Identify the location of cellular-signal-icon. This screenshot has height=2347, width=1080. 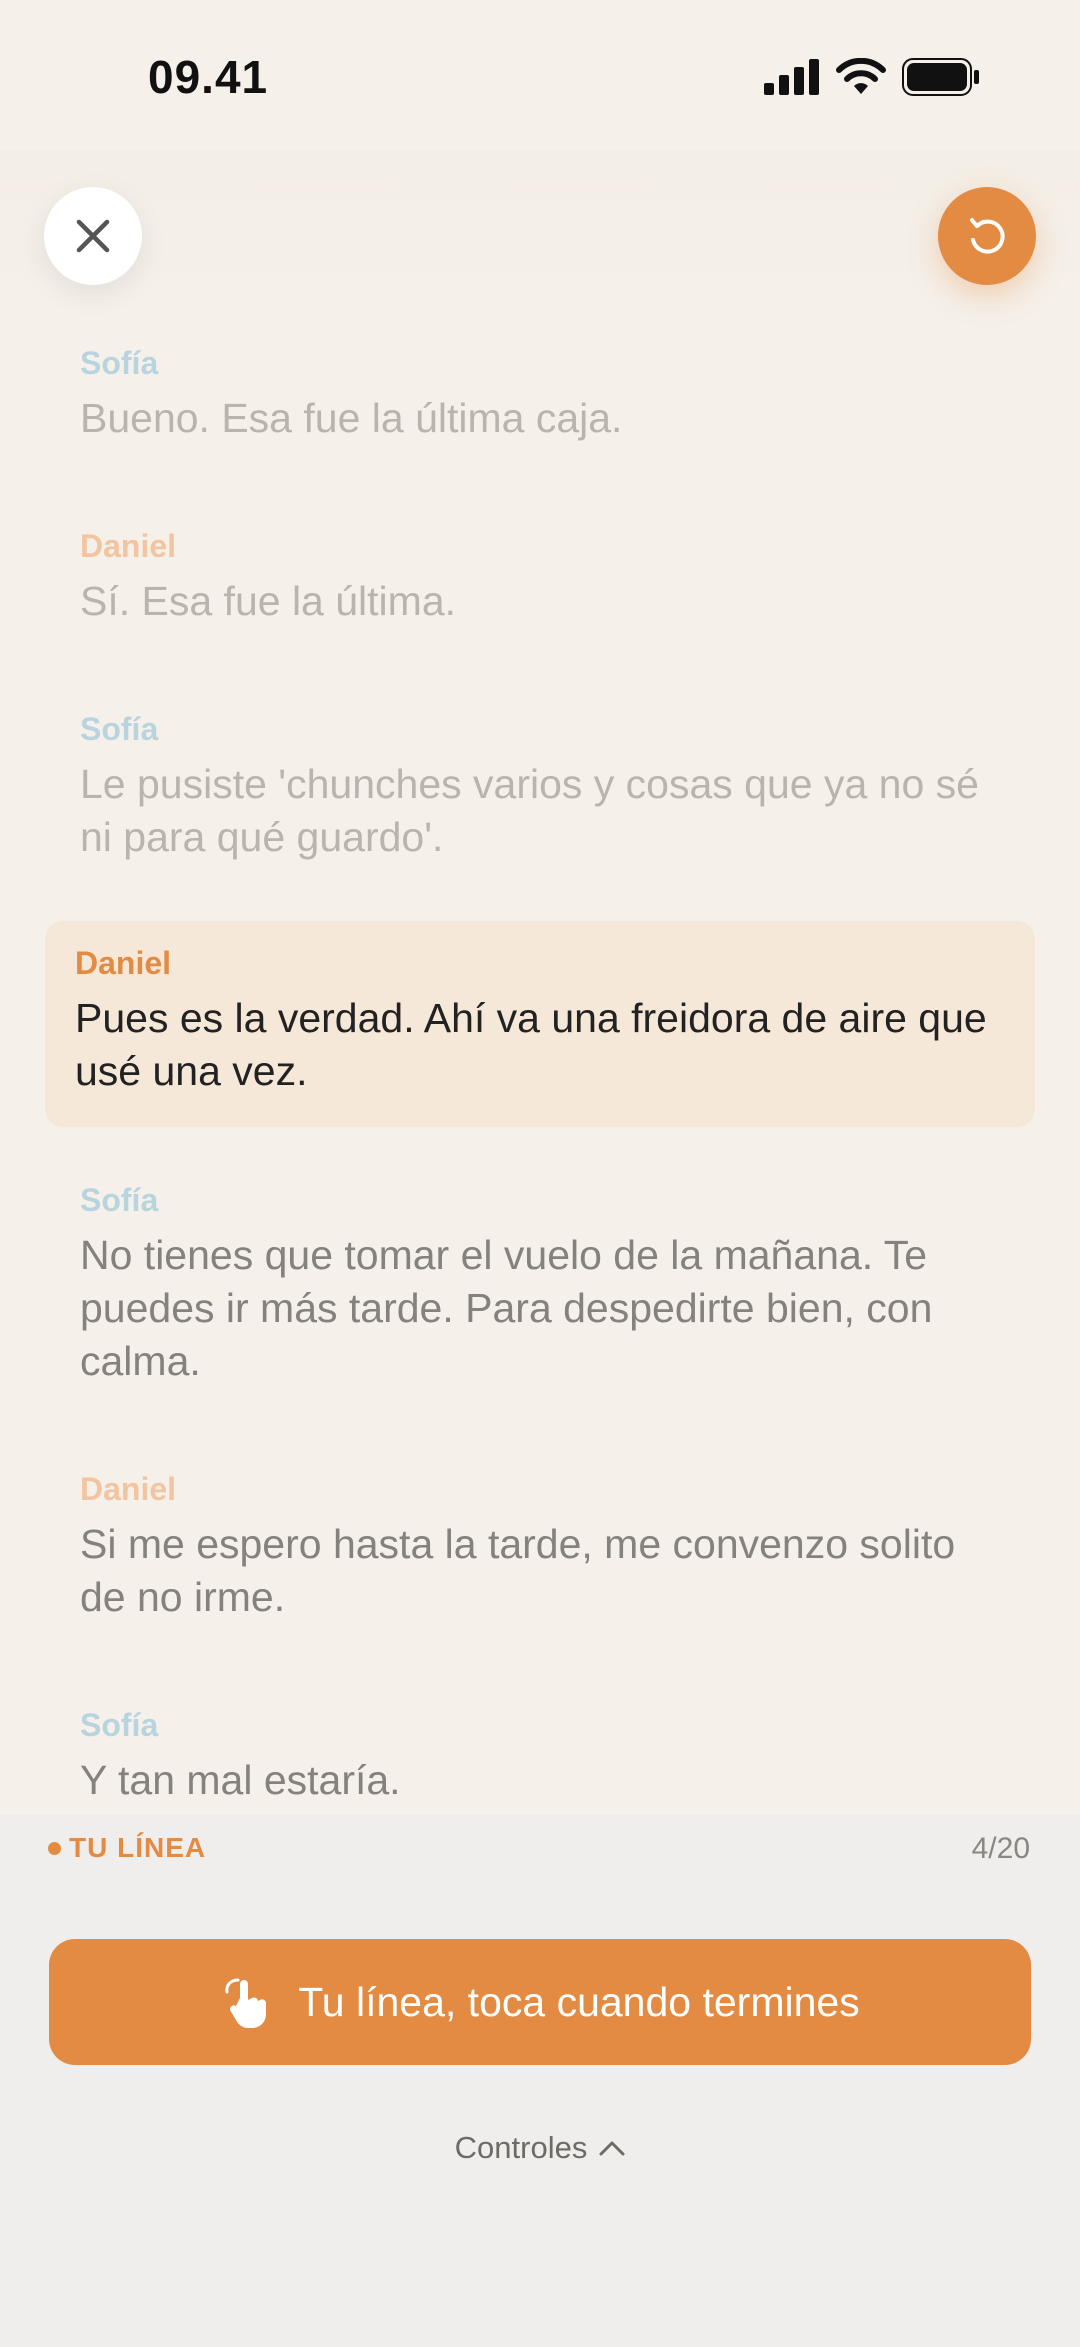
(791, 77).